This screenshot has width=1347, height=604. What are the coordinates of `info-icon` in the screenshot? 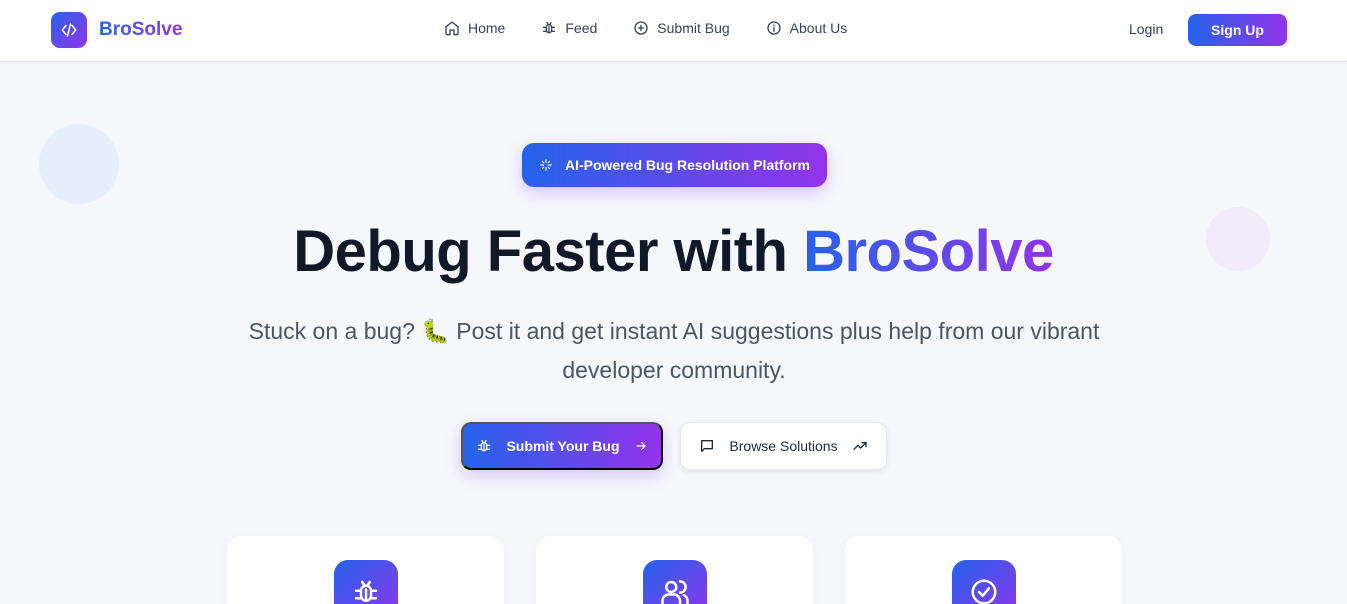 It's located at (773, 28).